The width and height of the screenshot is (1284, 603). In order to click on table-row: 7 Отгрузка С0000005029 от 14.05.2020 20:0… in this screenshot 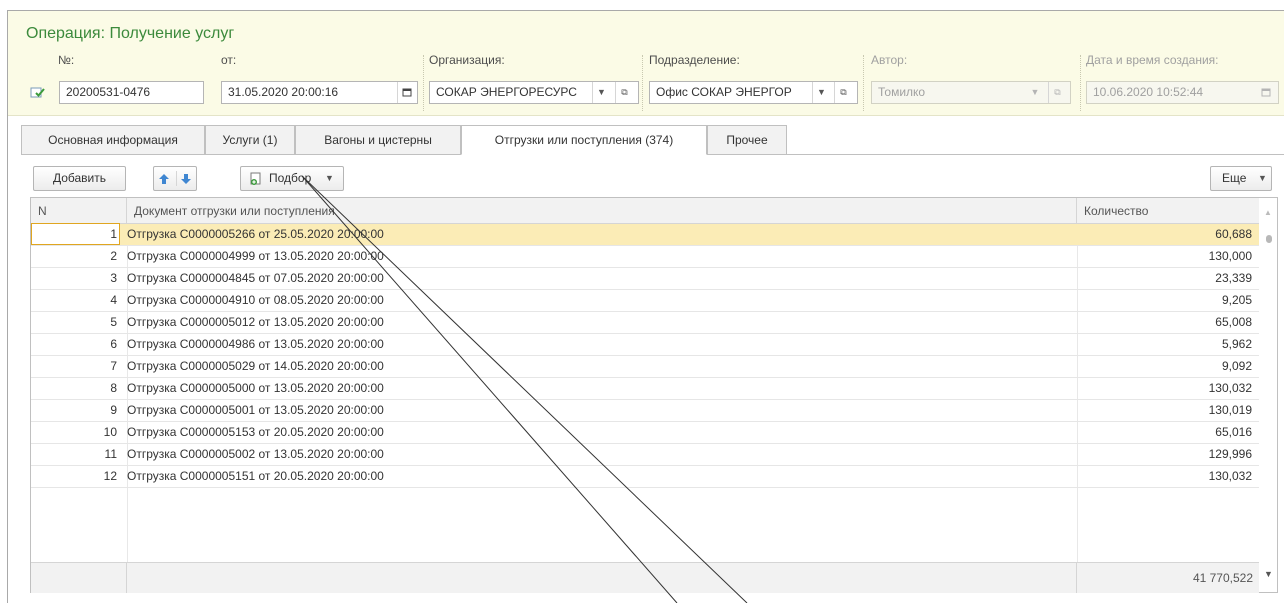, I will do `click(645, 367)`.